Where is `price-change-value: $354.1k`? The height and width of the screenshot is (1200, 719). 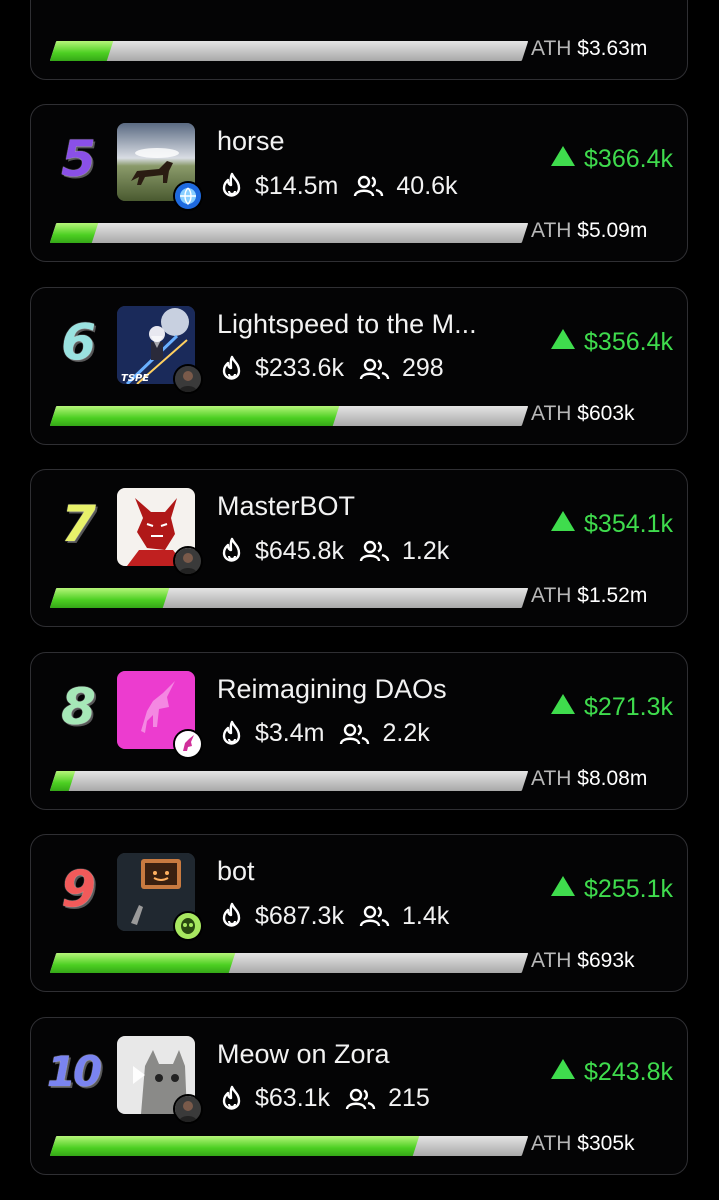 price-change-value: $354.1k is located at coordinates (628, 524).